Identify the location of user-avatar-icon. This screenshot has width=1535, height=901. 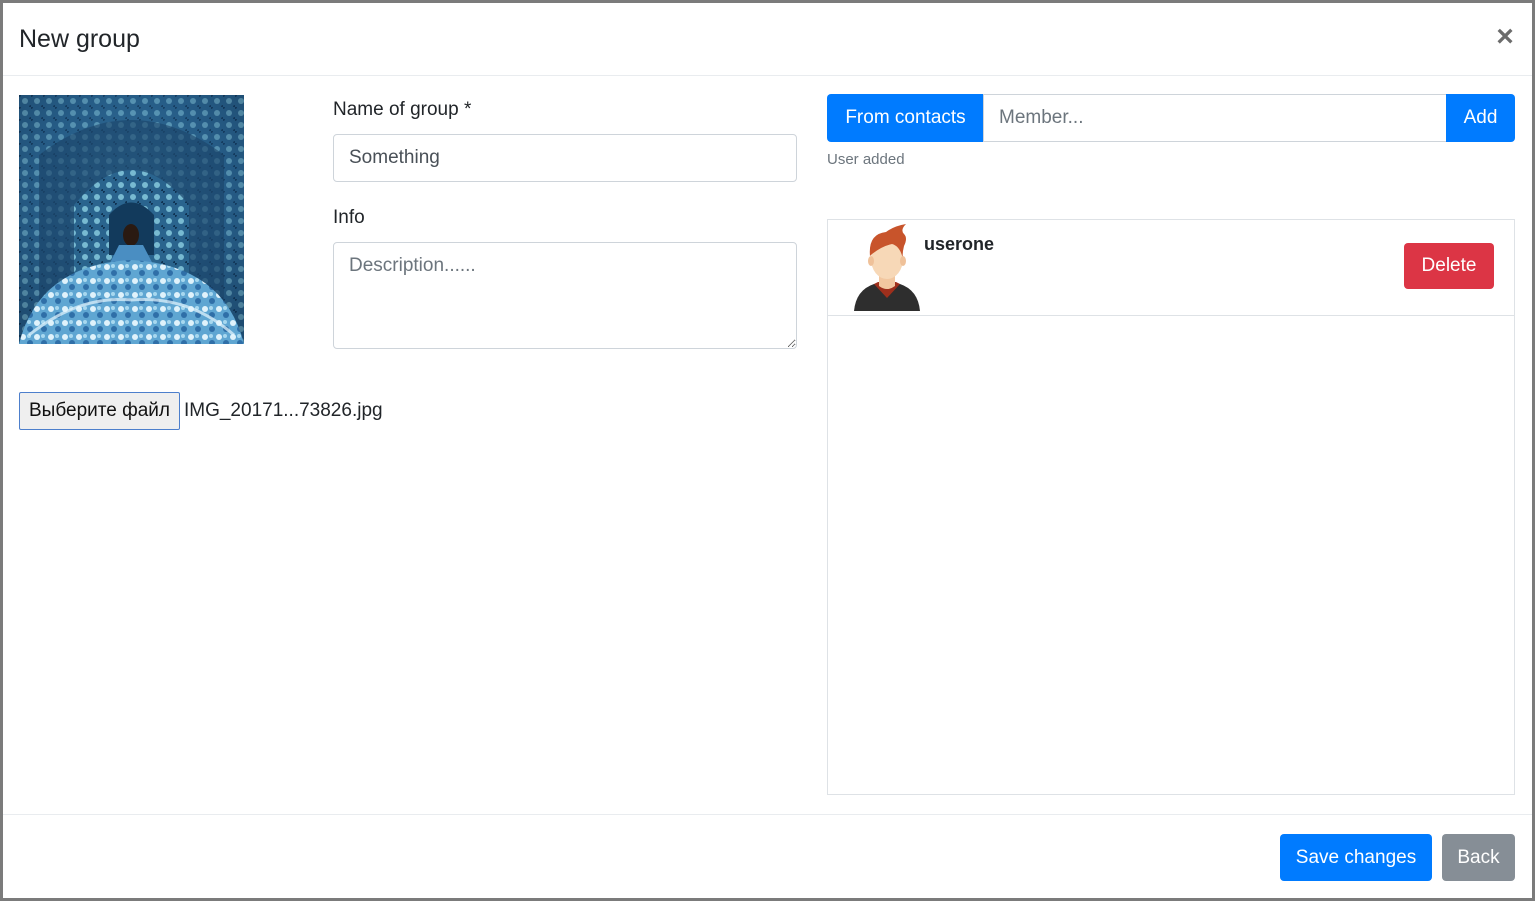
(887, 267).